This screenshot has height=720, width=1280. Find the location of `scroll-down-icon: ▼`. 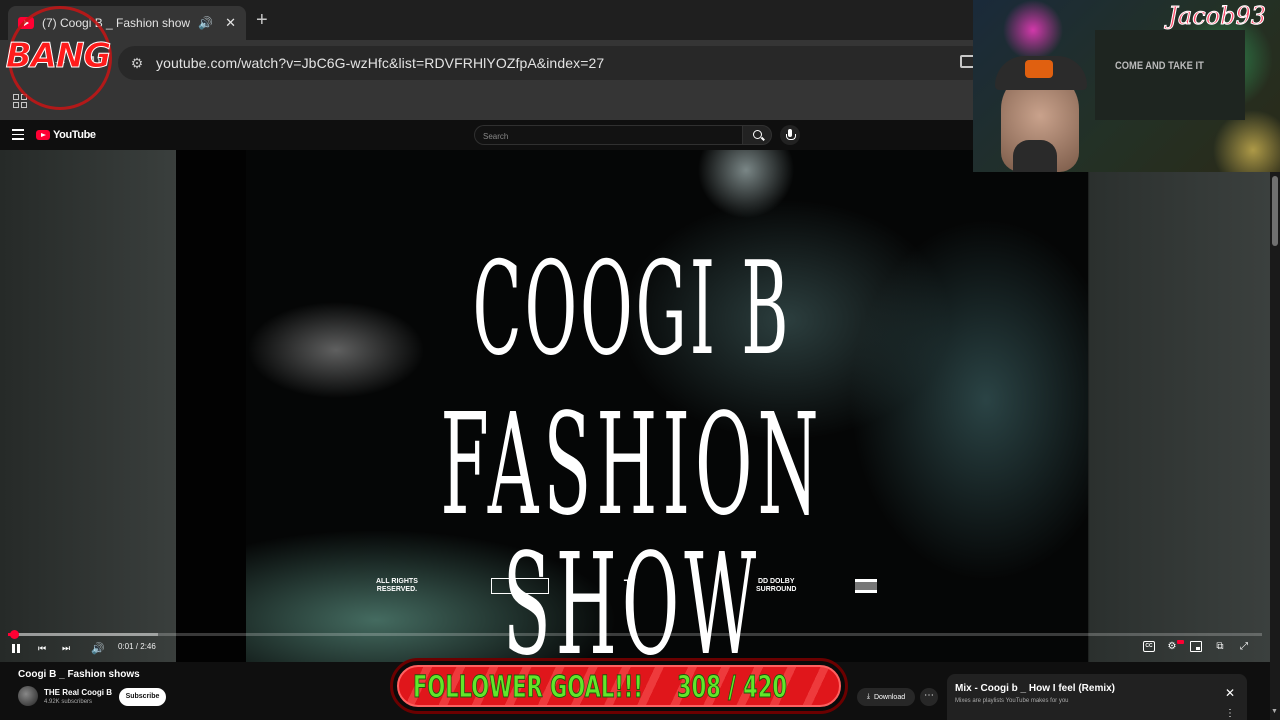

scroll-down-icon: ▼ is located at coordinates (1274, 711).